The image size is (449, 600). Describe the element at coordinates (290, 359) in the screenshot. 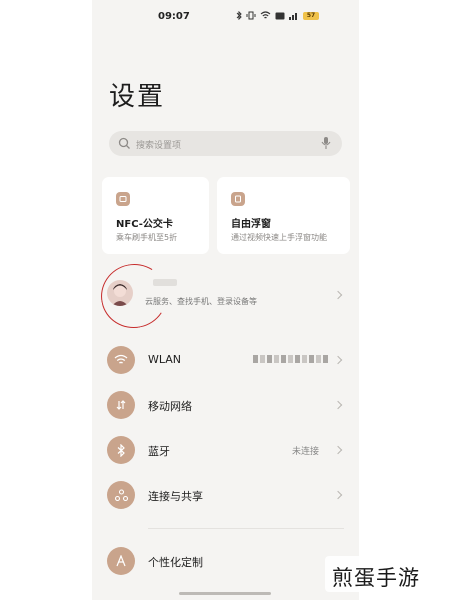

I see `wlan-ssid-blurred` at that location.